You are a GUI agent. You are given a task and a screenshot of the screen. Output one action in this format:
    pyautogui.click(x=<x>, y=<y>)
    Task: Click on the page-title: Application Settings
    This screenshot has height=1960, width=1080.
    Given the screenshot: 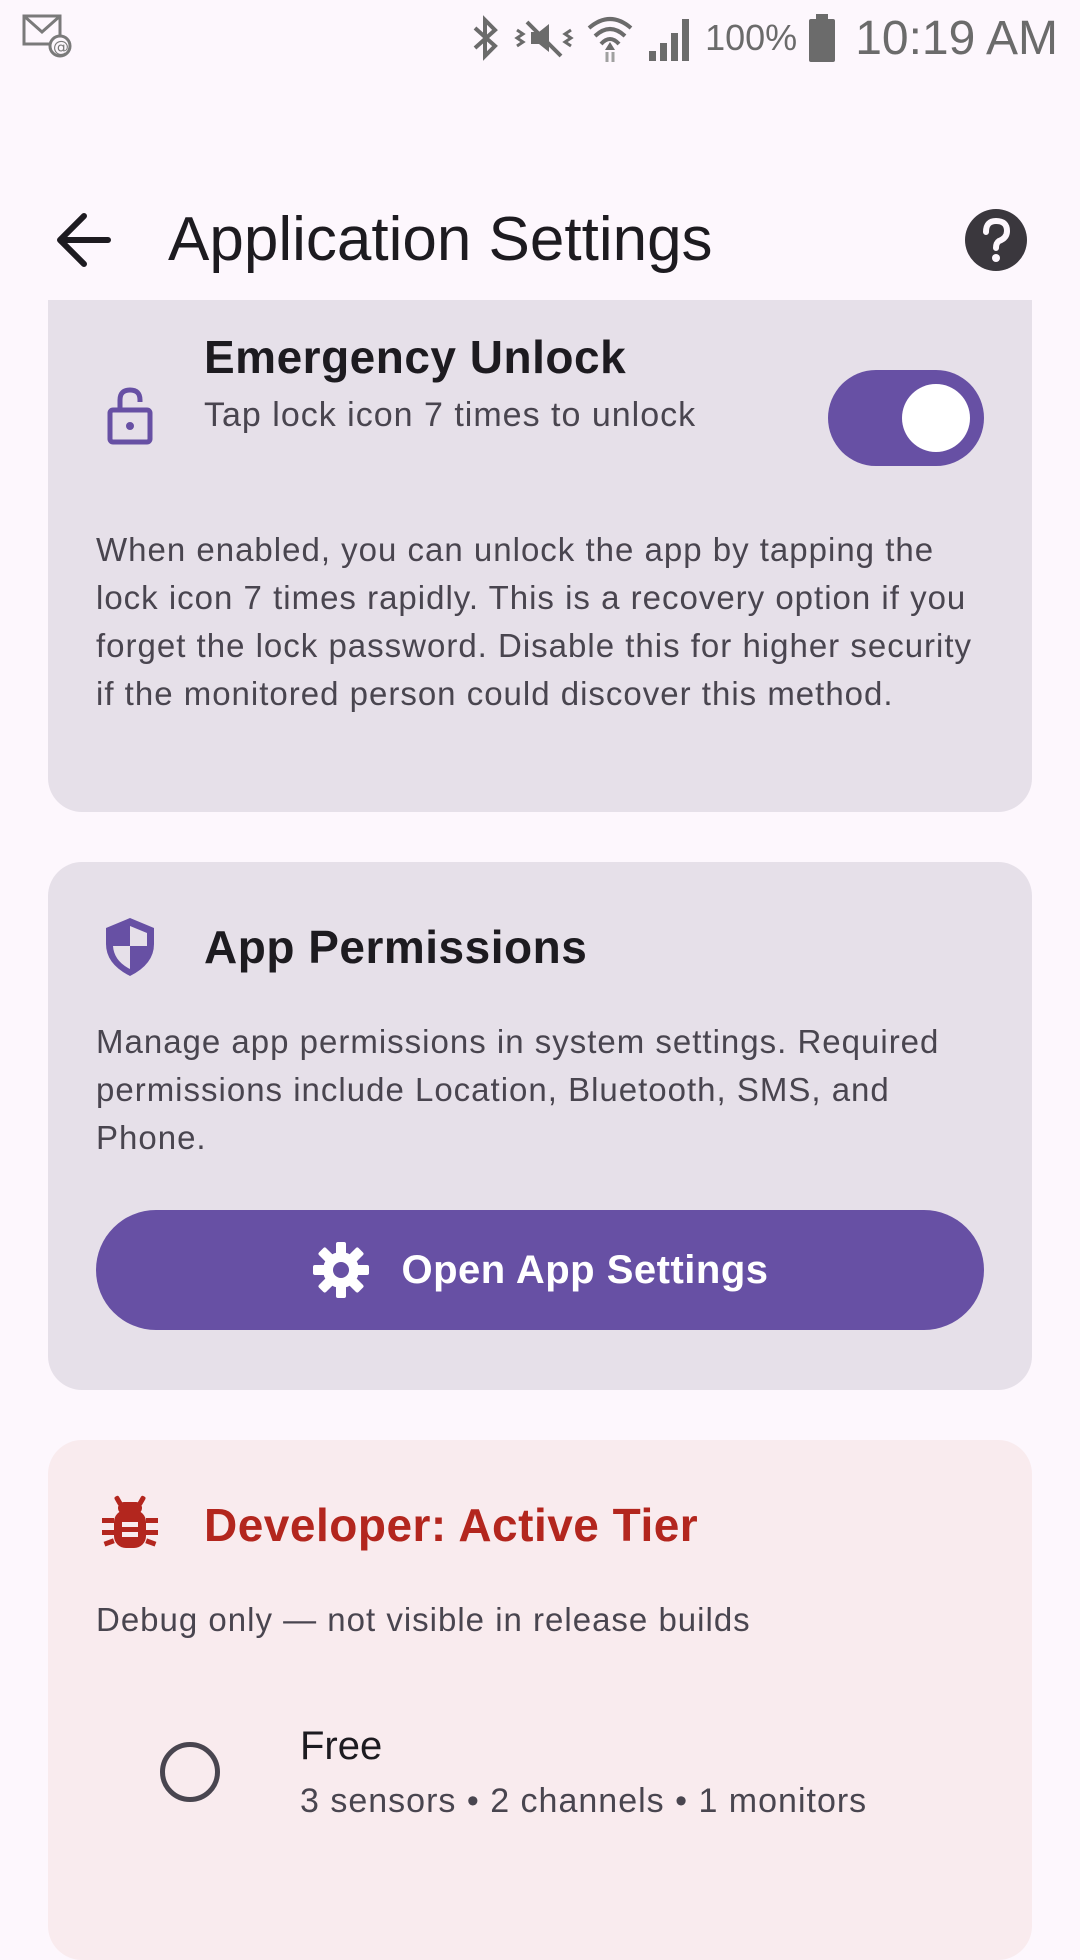 What is the action you would take?
    pyautogui.click(x=440, y=239)
    